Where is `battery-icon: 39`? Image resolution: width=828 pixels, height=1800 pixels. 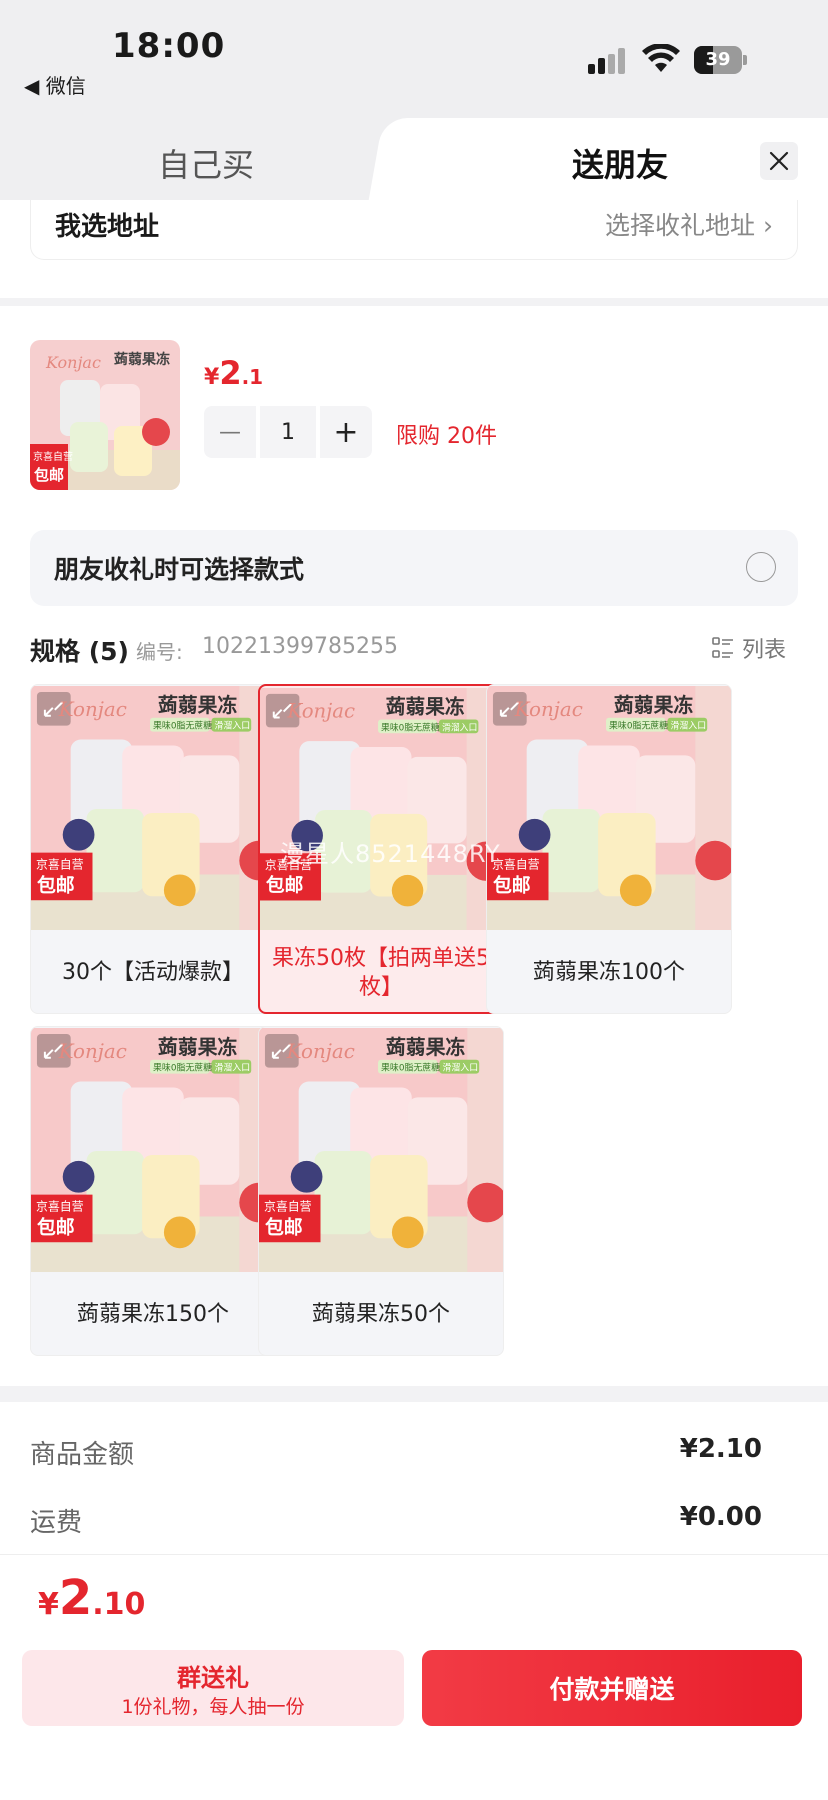
battery-icon: 39 is located at coordinates (721, 60).